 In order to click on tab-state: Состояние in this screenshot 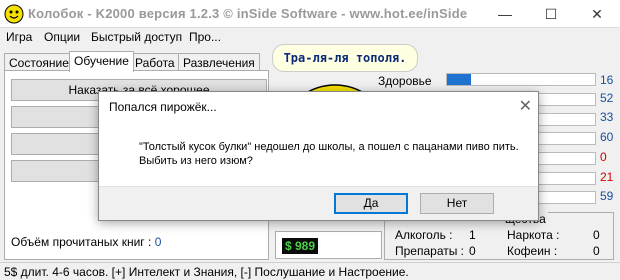, I will do `click(39, 62)`.